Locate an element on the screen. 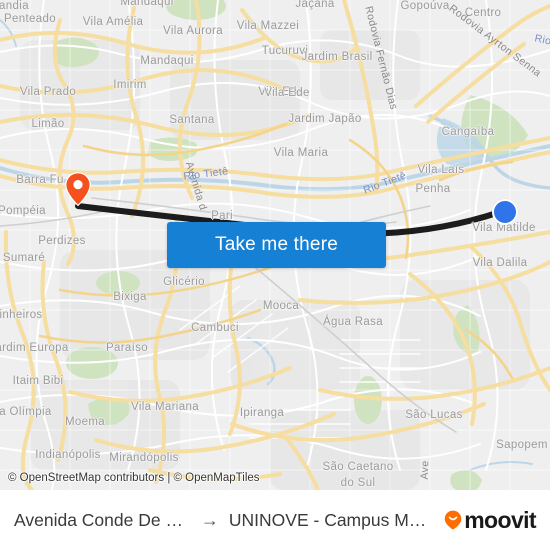  map-pin-icon is located at coordinates (78, 189).